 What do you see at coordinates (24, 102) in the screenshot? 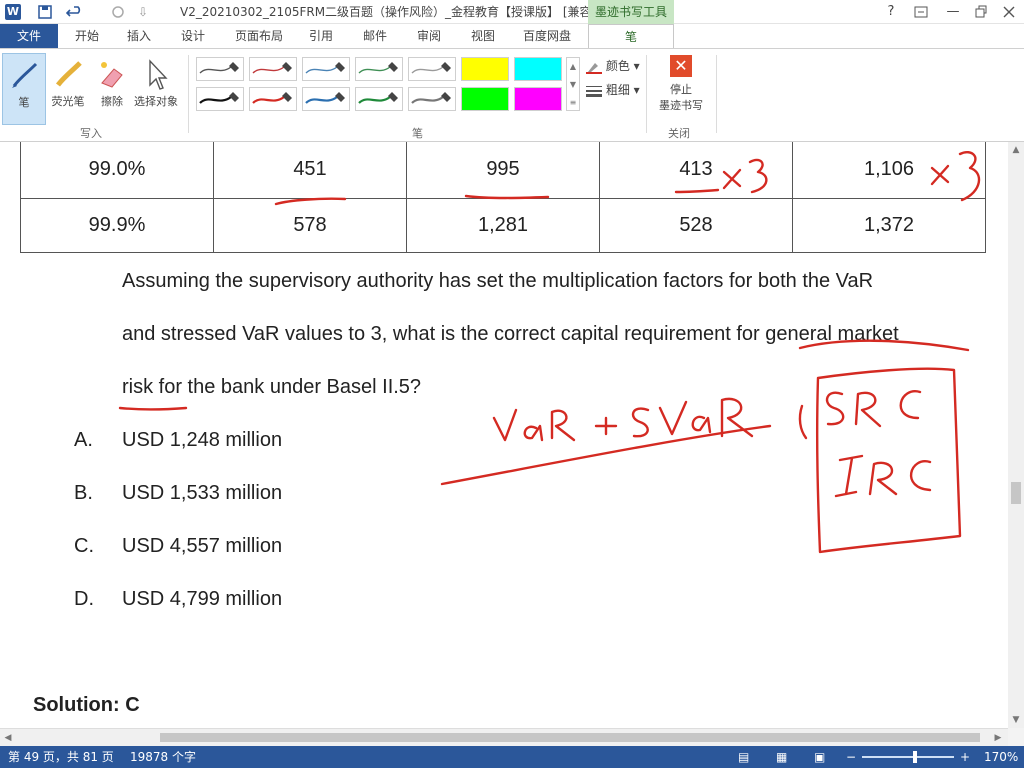
I see `pen-tool-label: 笔` at bounding box center [24, 102].